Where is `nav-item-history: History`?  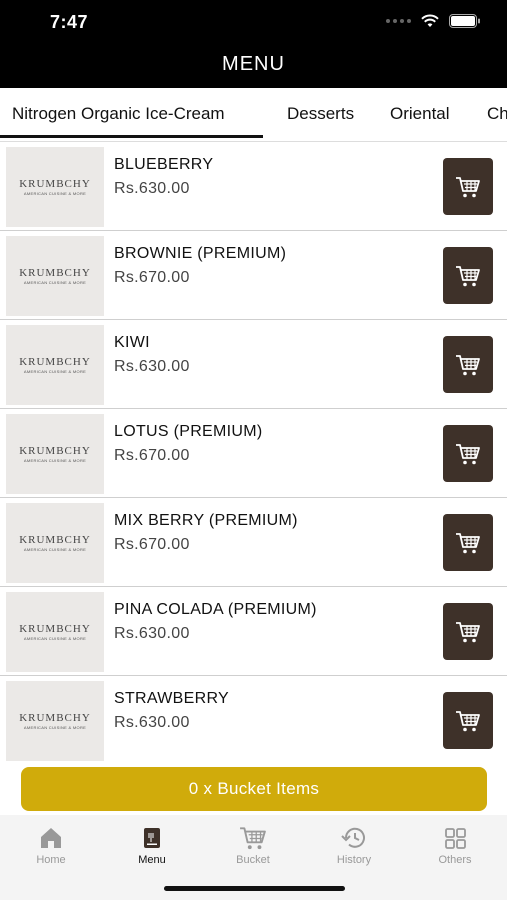 nav-item-history: History is located at coordinates (354, 845).